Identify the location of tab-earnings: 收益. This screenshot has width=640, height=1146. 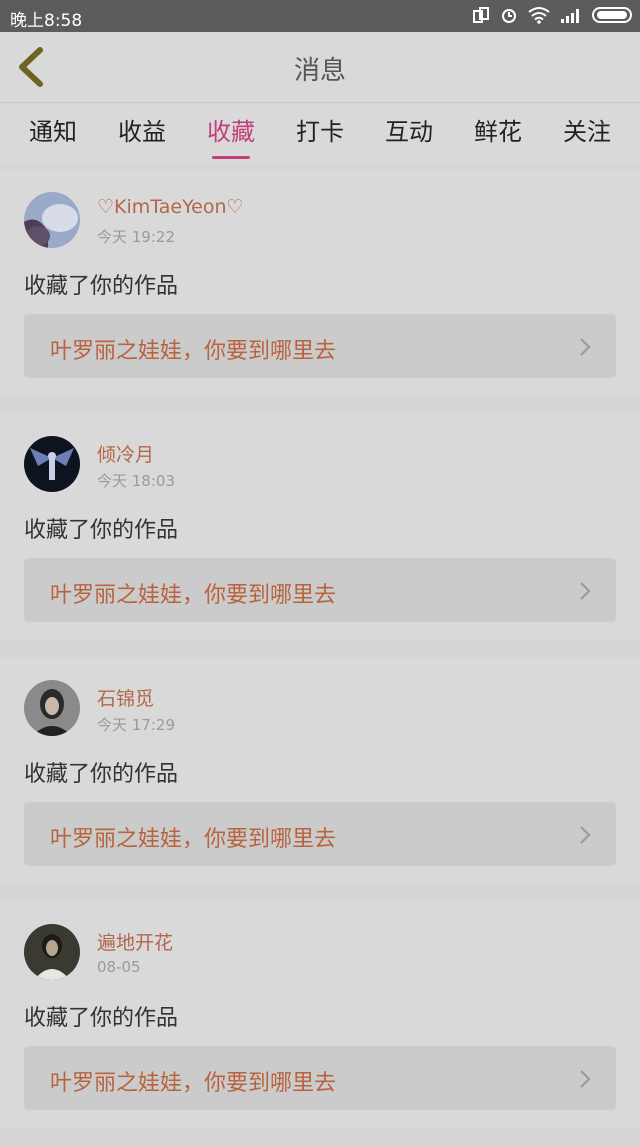
(142, 133).